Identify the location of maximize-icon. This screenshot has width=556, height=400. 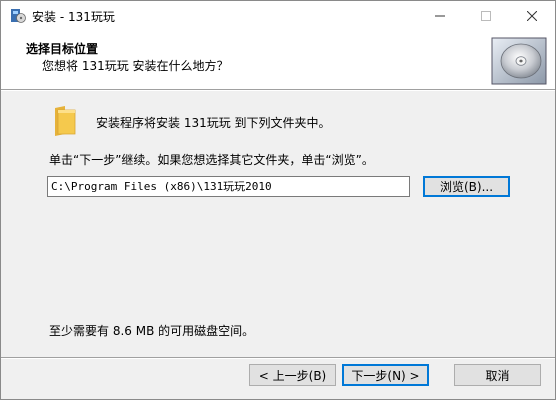
(486, 16).